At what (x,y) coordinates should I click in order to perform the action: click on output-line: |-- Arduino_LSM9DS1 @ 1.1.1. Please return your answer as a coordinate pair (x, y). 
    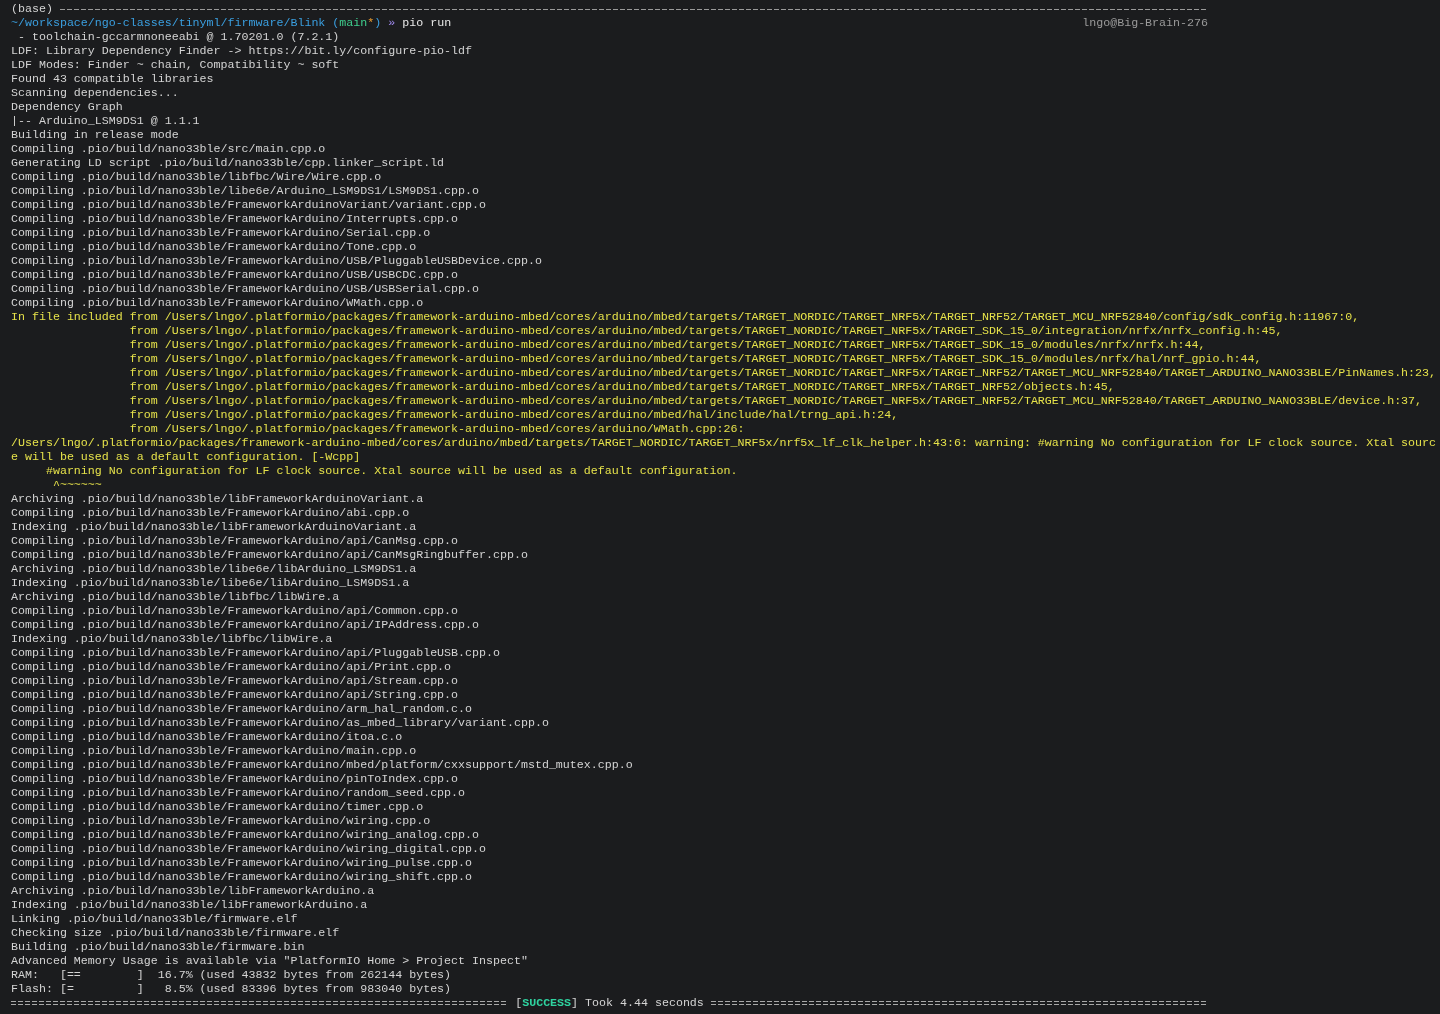
    Looking at the image, I should click on (105, 121).